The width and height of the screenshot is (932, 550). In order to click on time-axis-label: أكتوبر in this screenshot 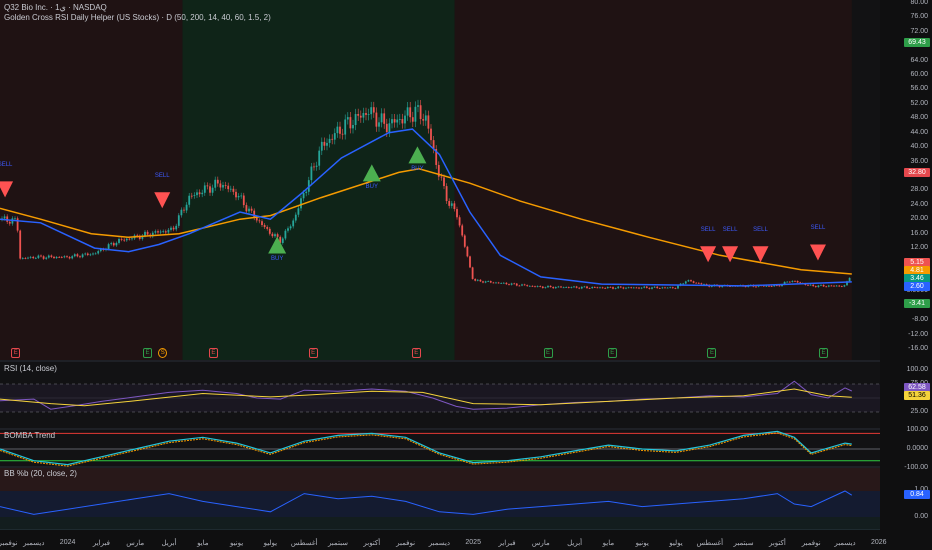, I will do `click(372, 543)`.